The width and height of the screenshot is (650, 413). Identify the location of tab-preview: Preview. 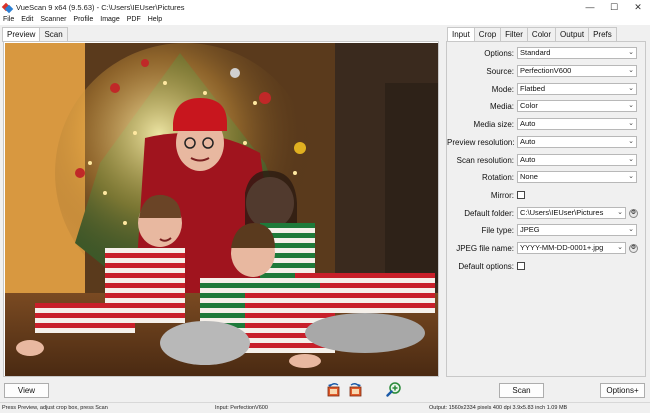
(21, 34).